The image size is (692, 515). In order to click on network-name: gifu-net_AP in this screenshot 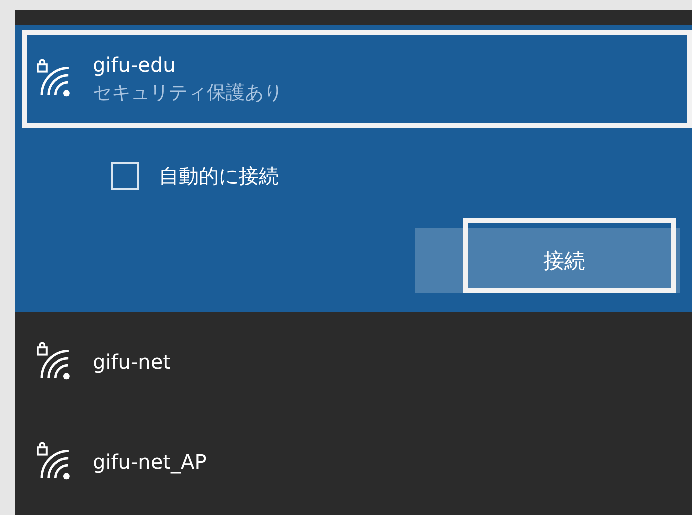, I will do `click(150, 462)`.